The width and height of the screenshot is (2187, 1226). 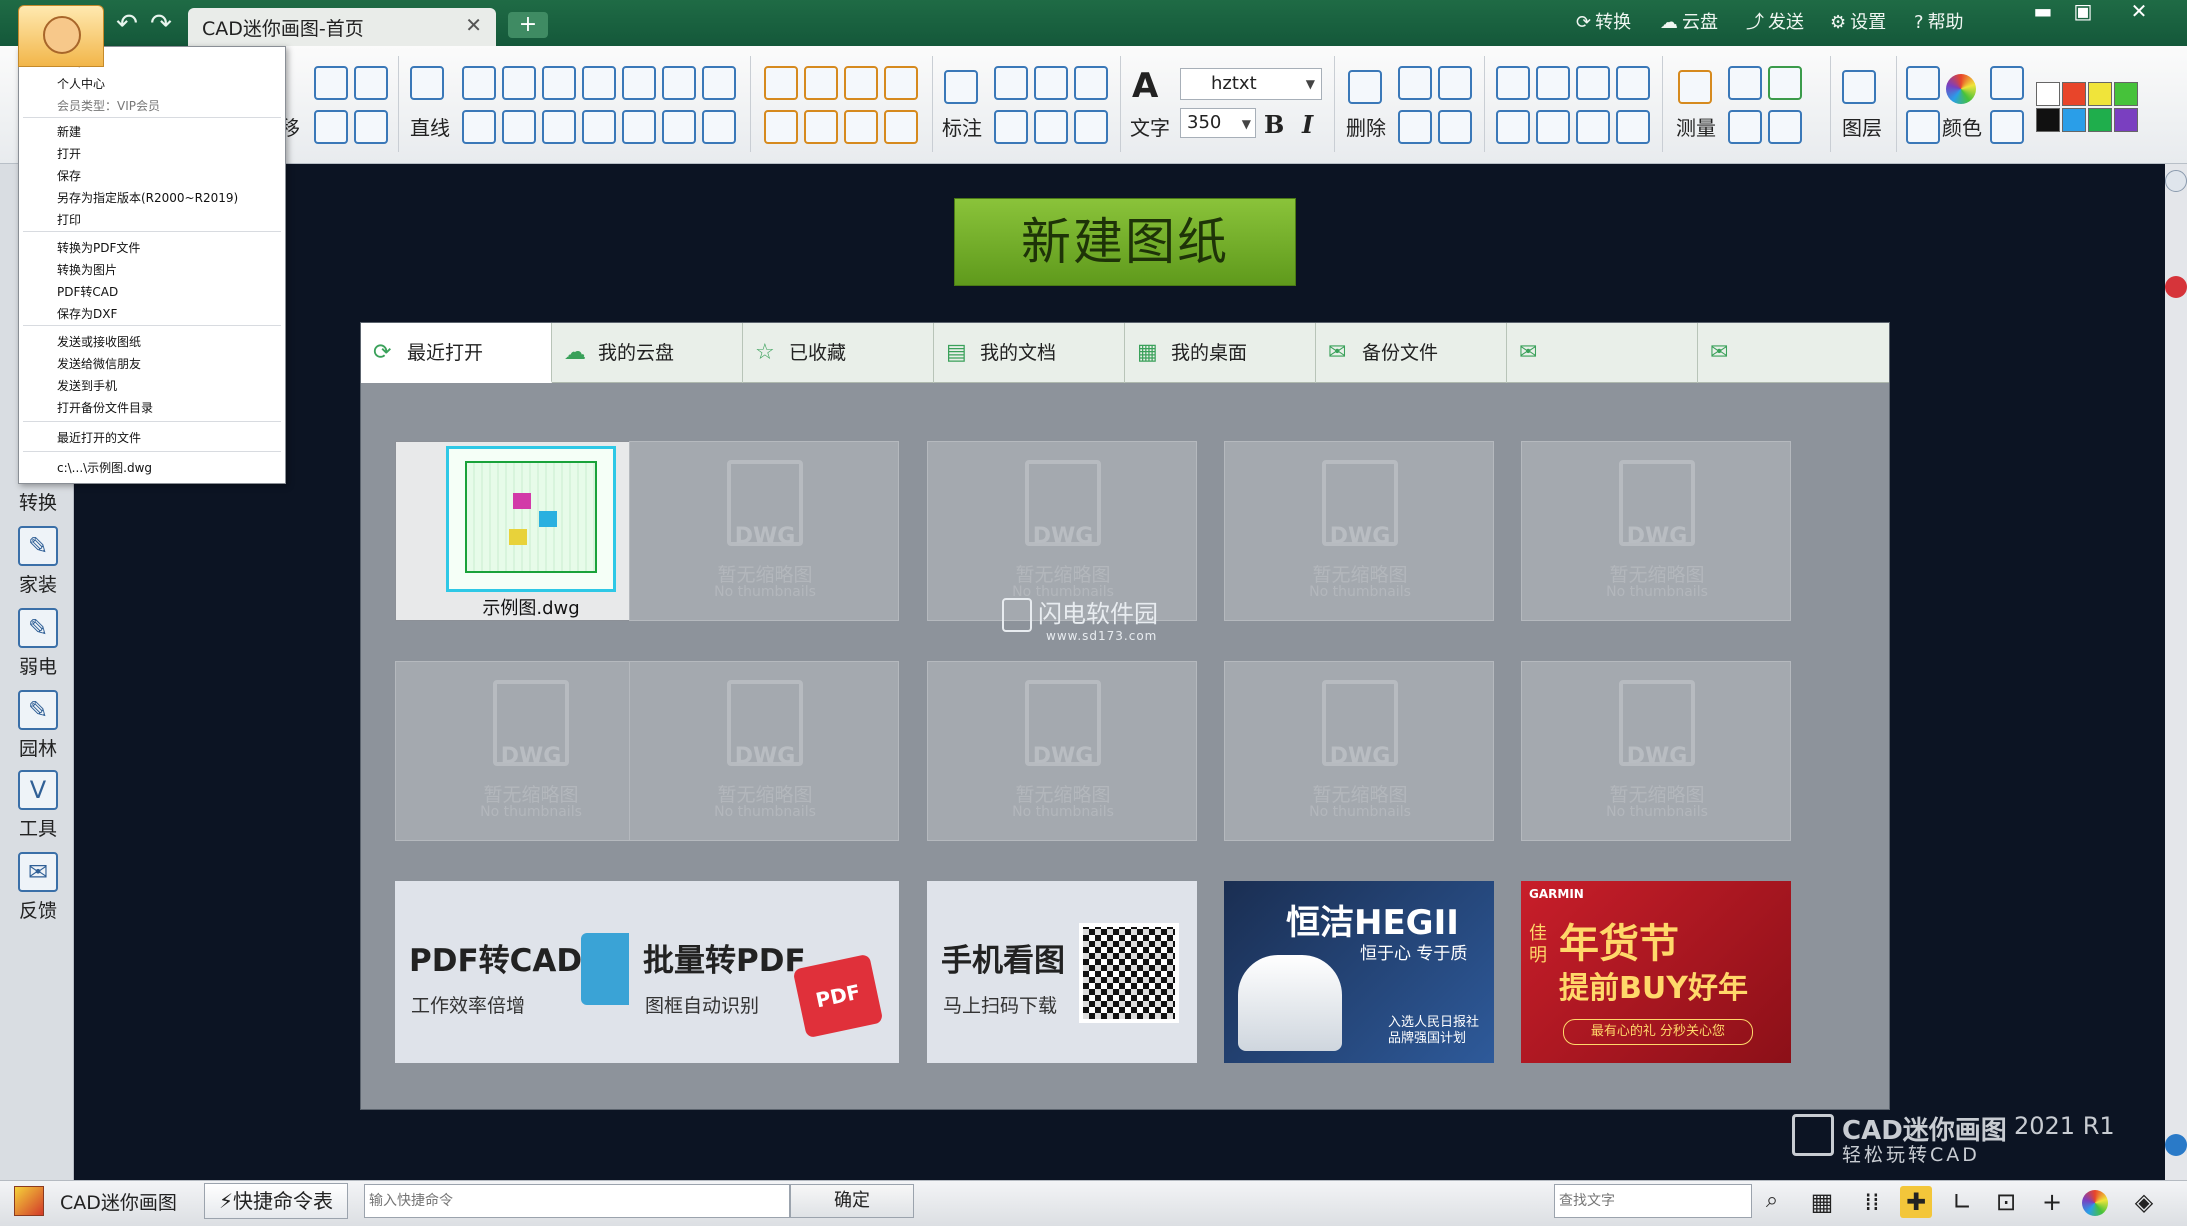 What do you see at coordinates (69, 131) in the screenshot?
I see `menu-item-new: 新建` at bounding box center [69, 131].